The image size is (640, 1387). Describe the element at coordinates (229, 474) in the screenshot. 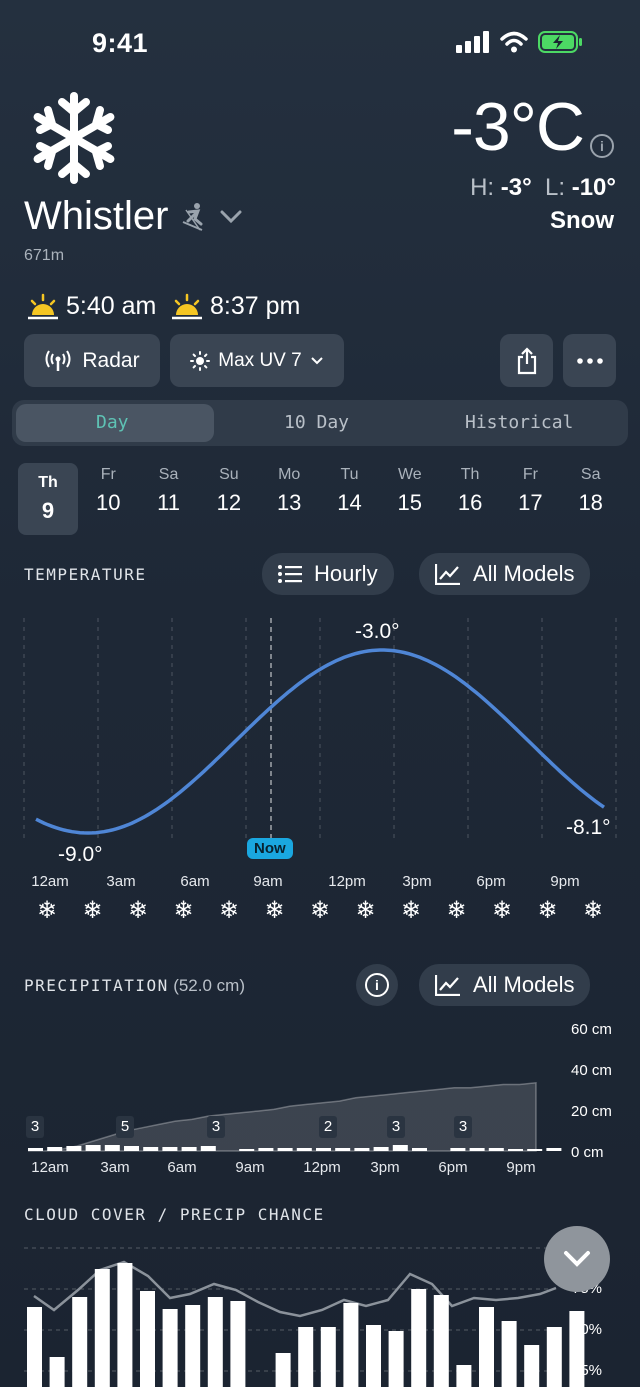

I see `day-weekday: Su` at that location.